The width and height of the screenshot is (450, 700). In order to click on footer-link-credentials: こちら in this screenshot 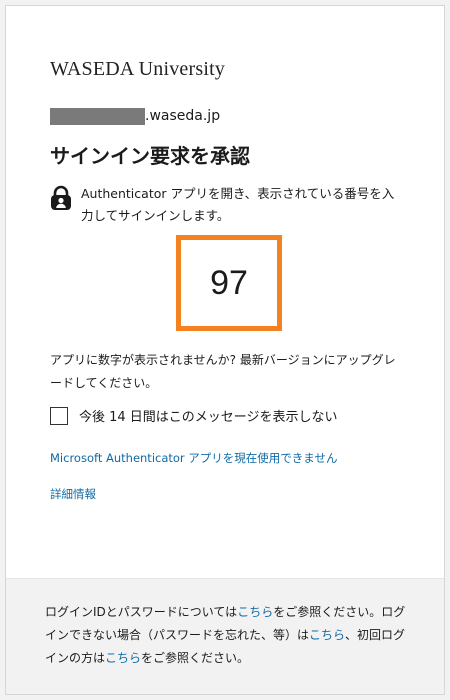, I will do `click(255, 612)`.